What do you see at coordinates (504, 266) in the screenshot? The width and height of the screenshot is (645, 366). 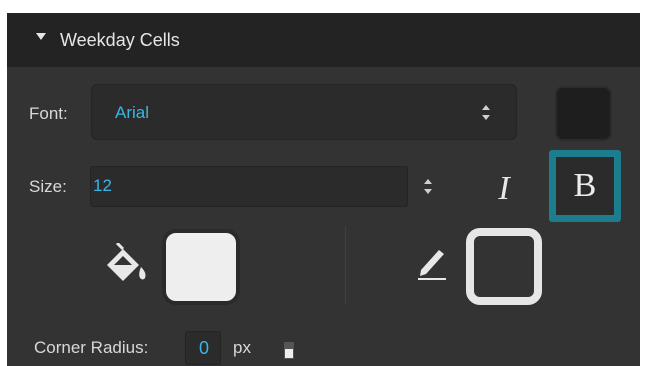 I see `stroke-color-swatch` at bounding box center [504, 266].